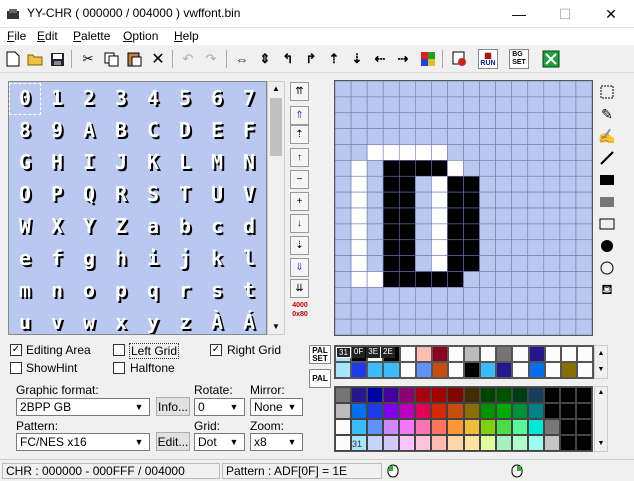 The width and height of the screenshot is (634, 481). Describe the element at coordinates (111, 59) in the screenshot. I see `copy-icon` at that location.